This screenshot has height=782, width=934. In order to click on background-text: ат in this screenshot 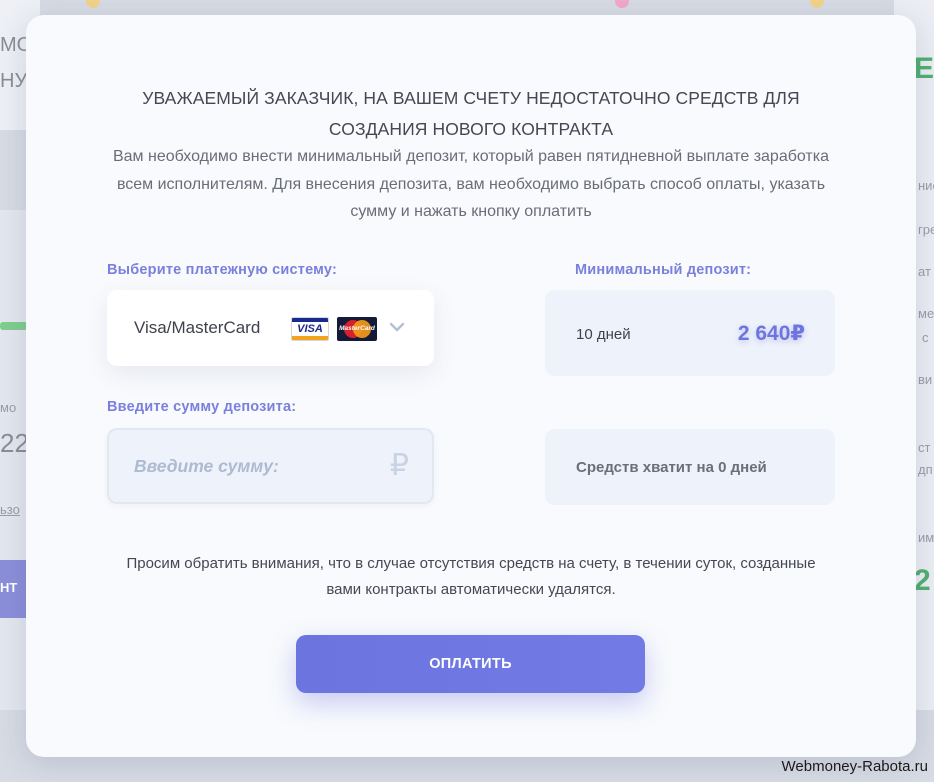, I will do `click(924, 271)`.